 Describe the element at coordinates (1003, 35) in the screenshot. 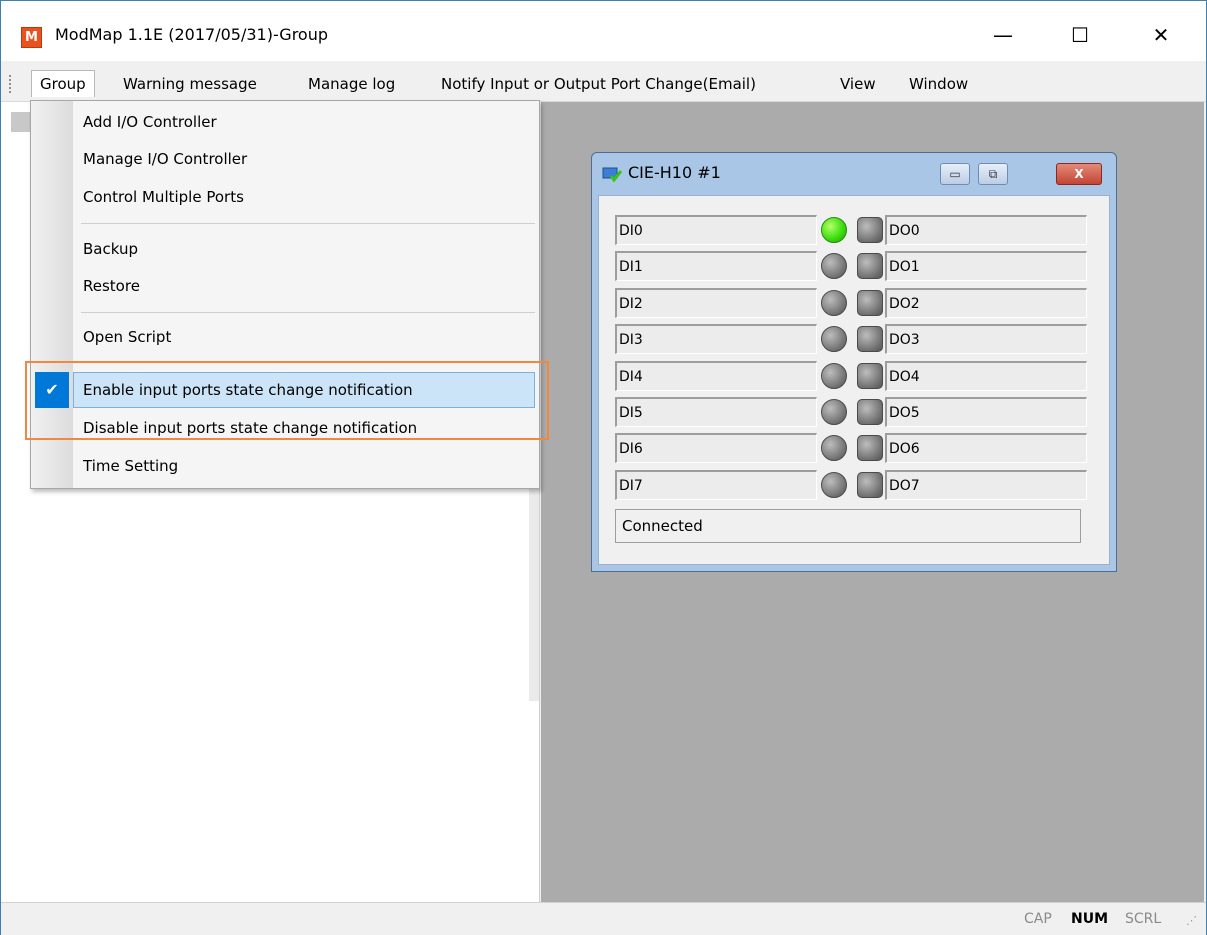

I see `minimize-button: —` at that location.